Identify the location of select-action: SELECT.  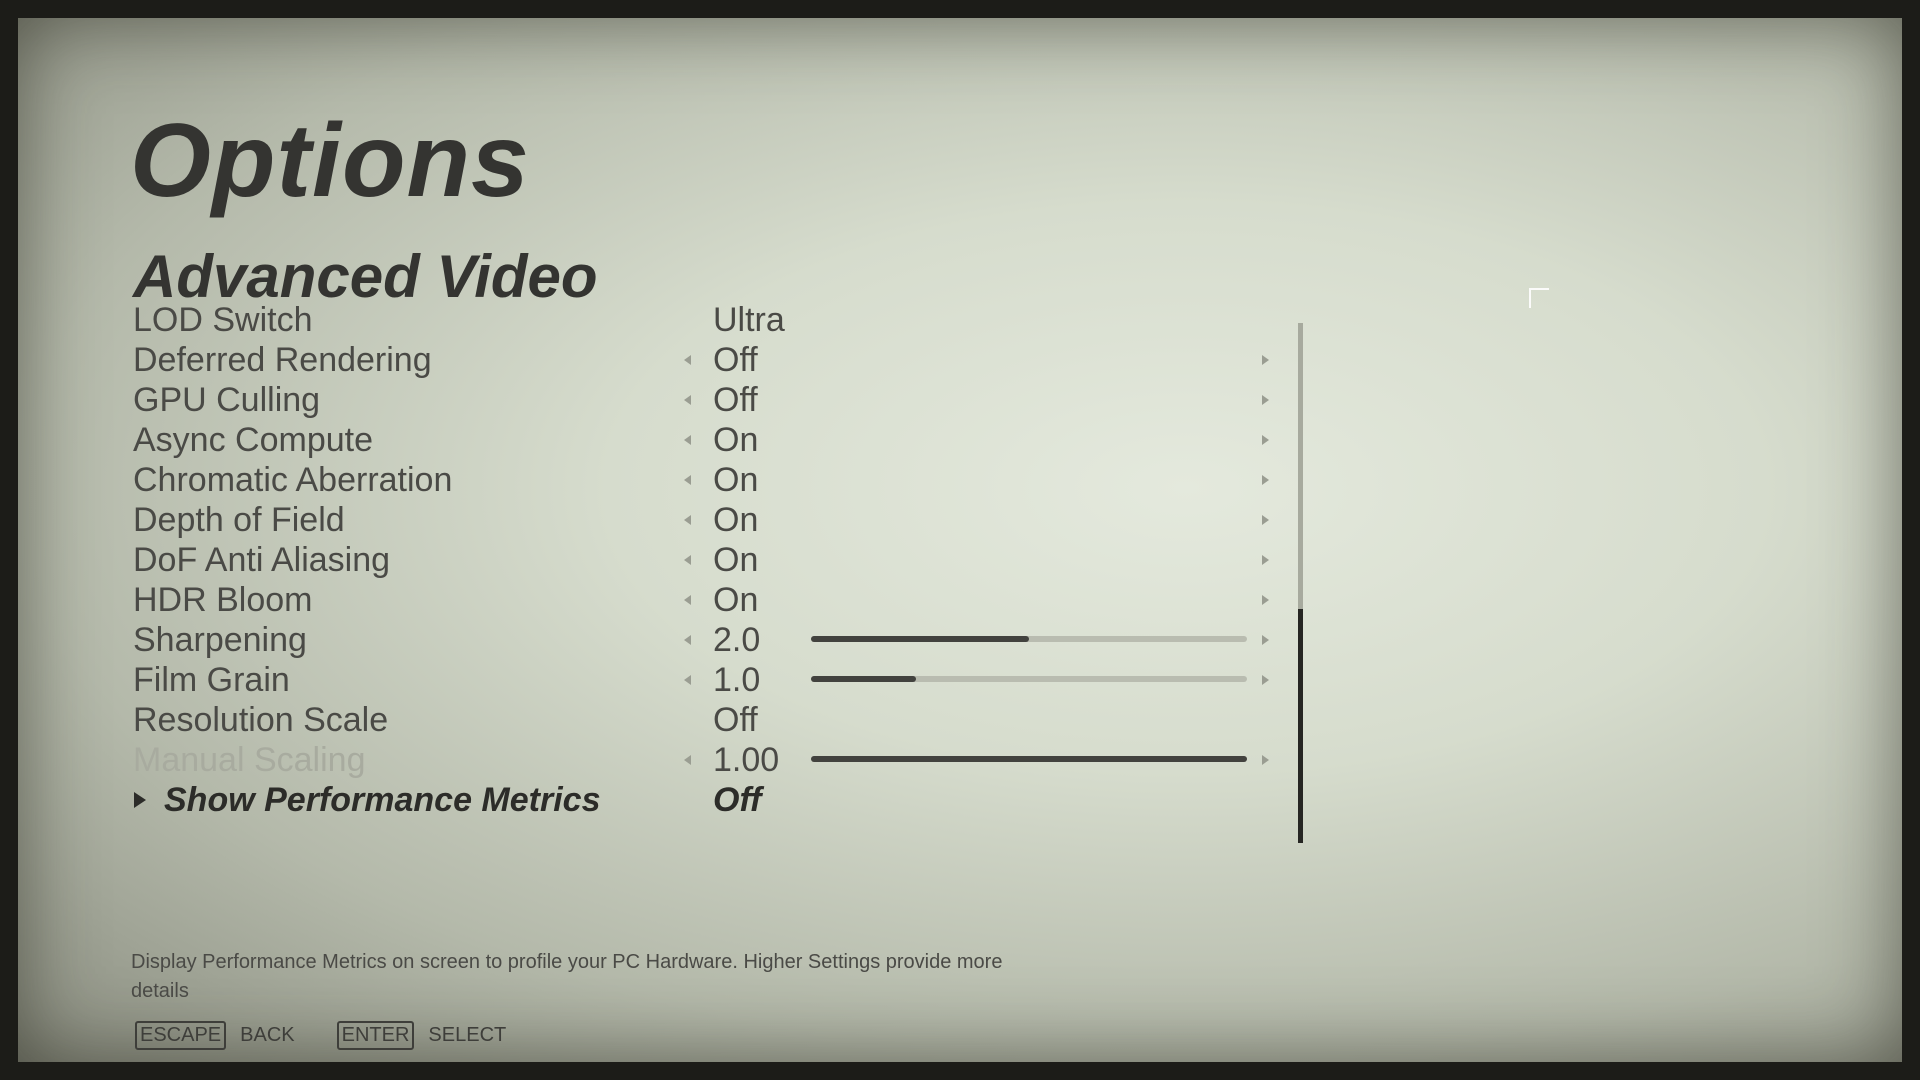
(467, 1035).